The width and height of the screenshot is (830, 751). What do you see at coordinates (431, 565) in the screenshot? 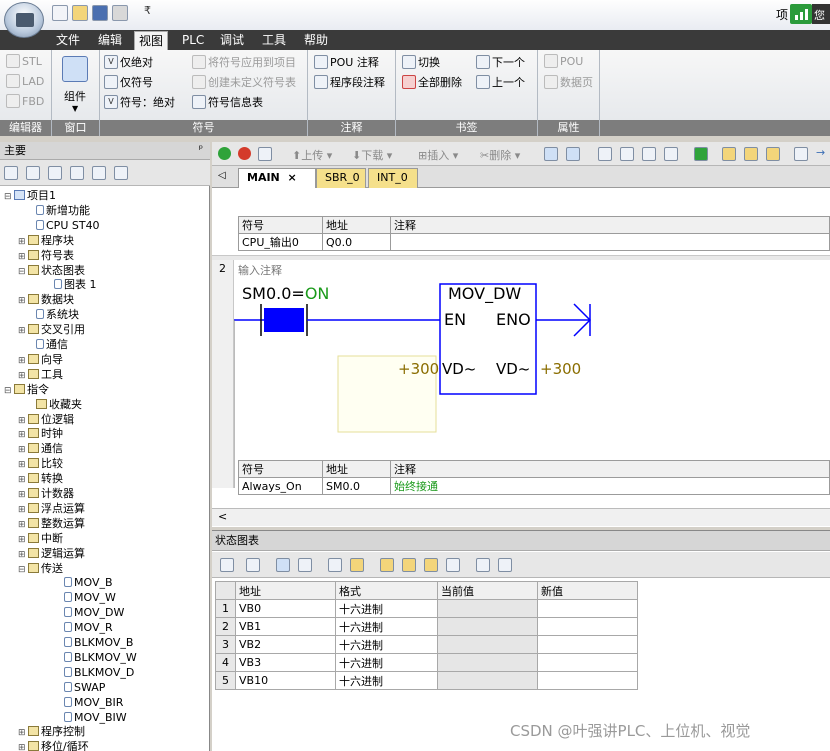
I see `chart-lock-all-icon` at bounding box center [431, 565].